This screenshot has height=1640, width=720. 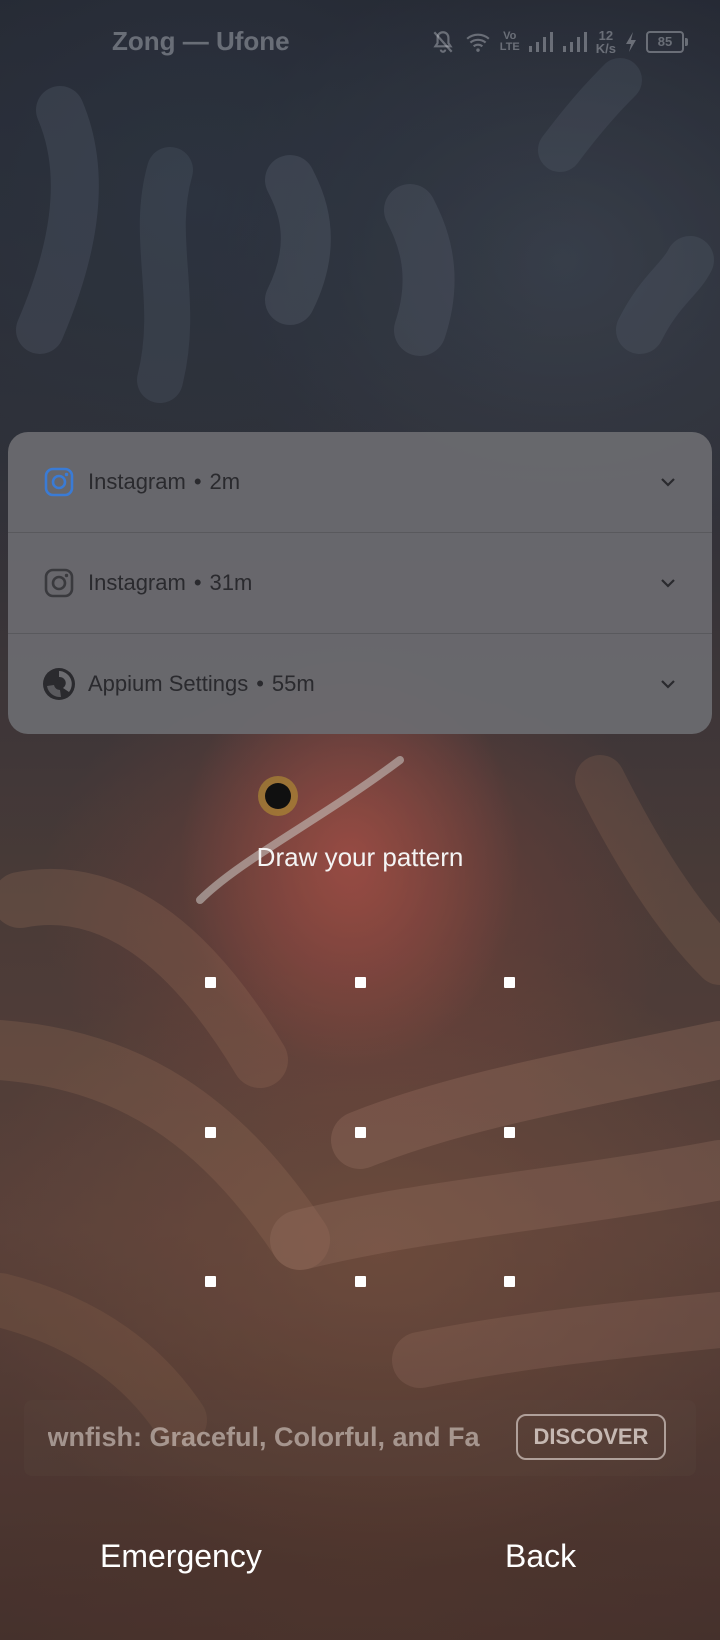 What do you see at coordinates (360, 683) in the screenshot?
I see `notification-item: Appium Settings • 55m` at bounding box center [360, 683].